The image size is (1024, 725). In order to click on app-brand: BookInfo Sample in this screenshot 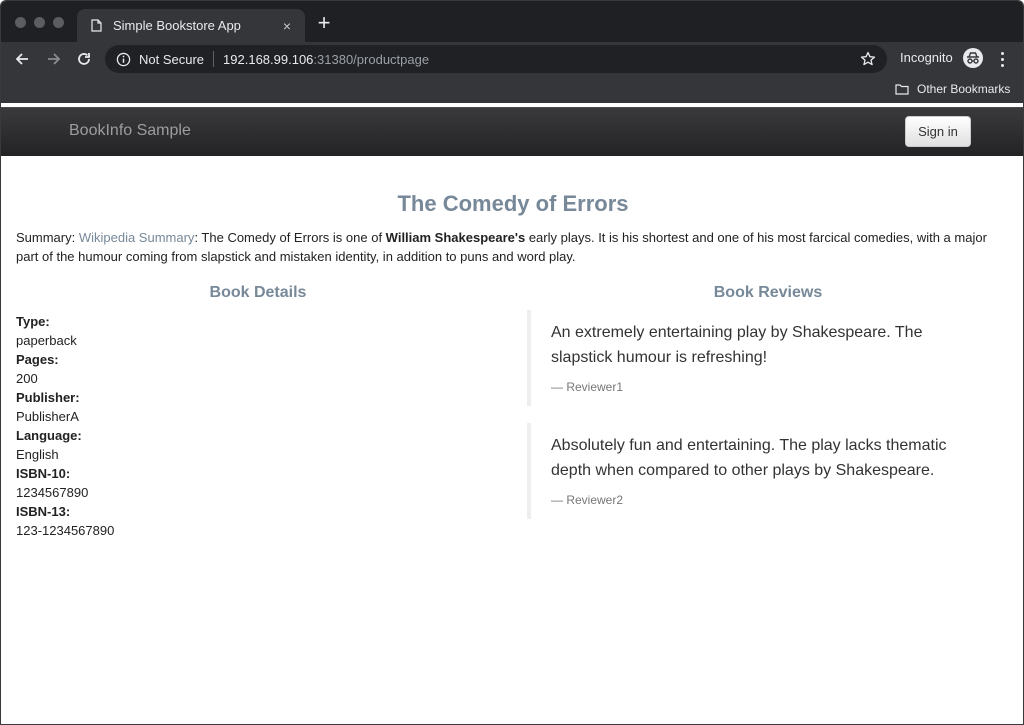, I will do `click(130, 131)`.